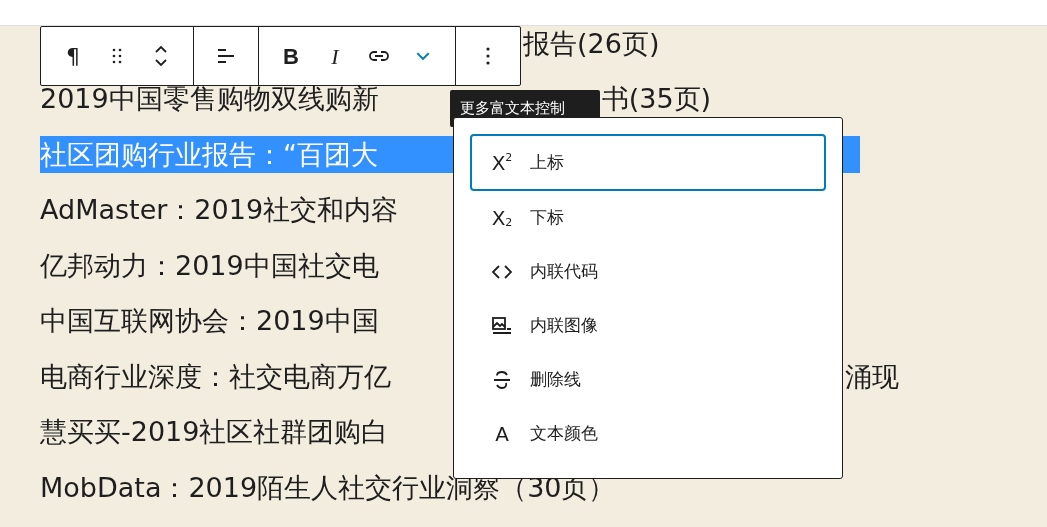 The image size is (1047, 527). What do you see at coordinates (73, 56) in the screenshot?
I see `paragraph-button: ¶` at bounding box center [73, 56].